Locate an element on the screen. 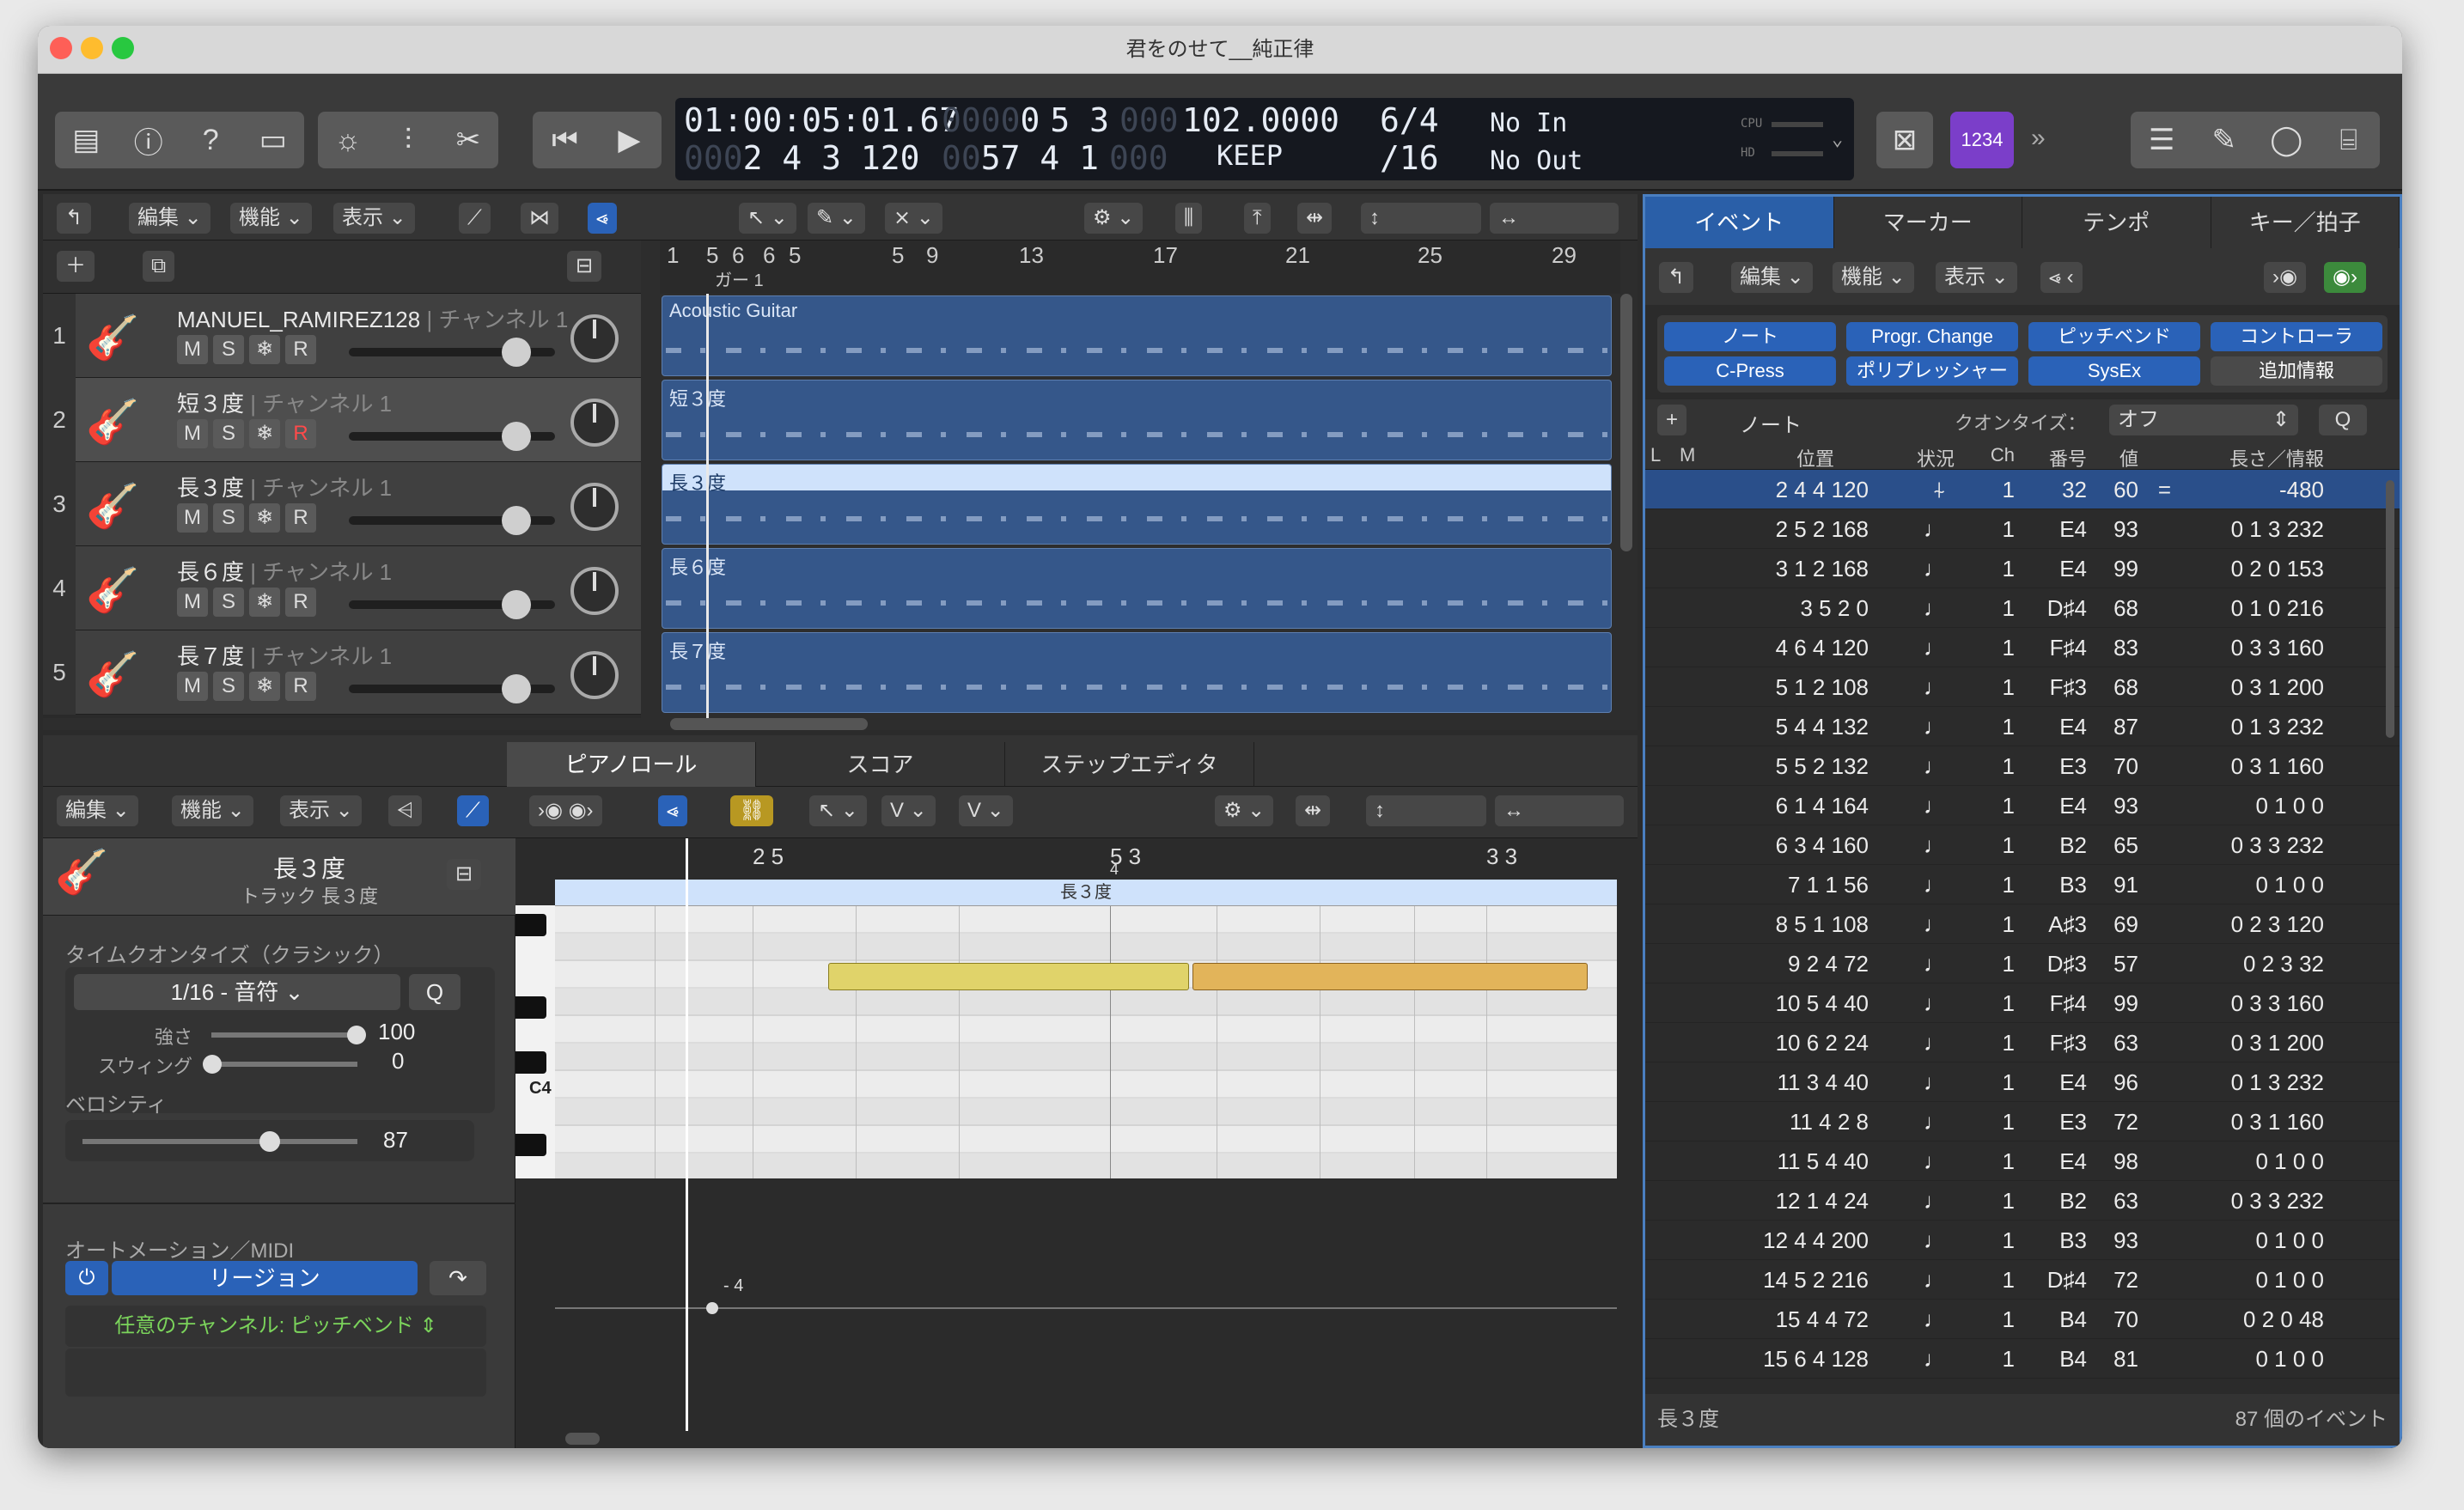 Image resolution: width=2464 pixels, height=1510 pixels. tab-step-editor: ステップエディタ is located at coordinates (1129, 764).